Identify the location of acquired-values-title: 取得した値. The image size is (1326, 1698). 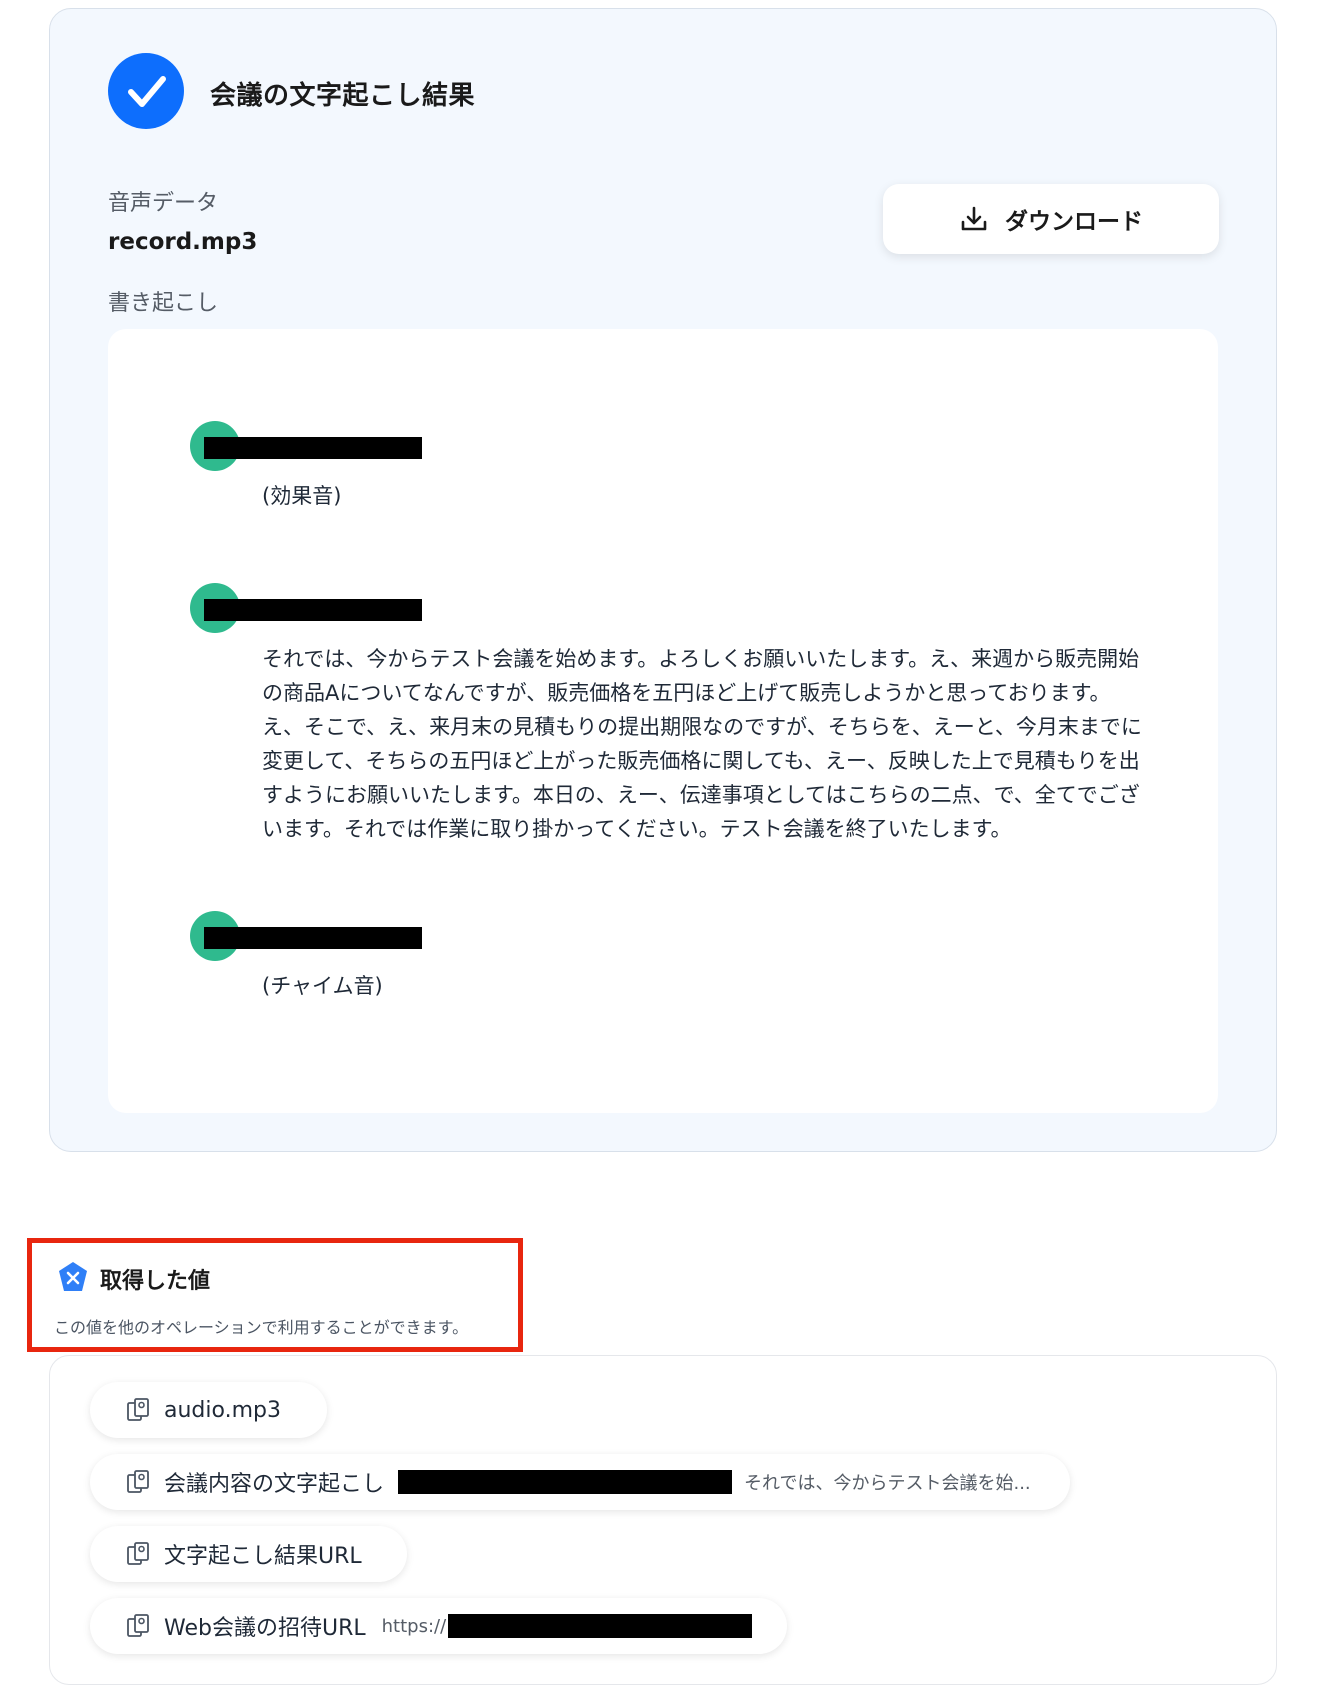
(155, 1281).